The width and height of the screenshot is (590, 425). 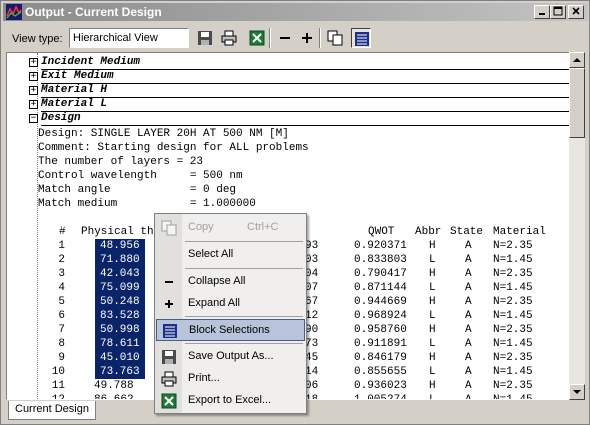 I want to click on cell-number: 3, so click(x=61, y=274).